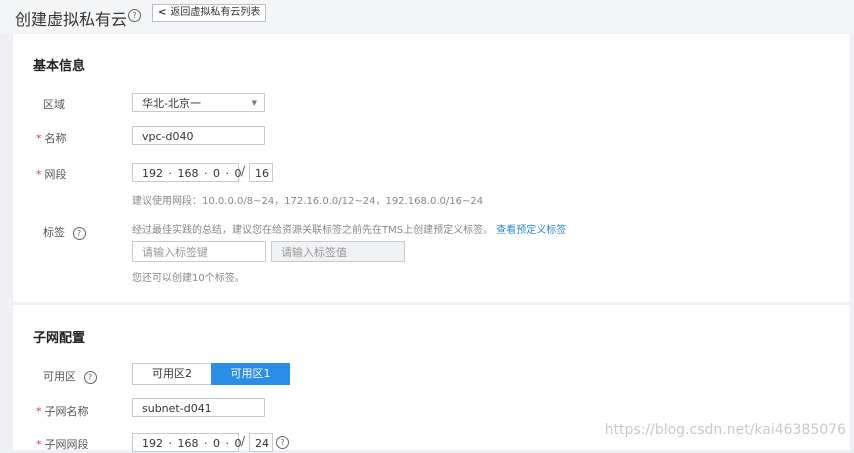 The height and width of the screenshot is (453, 854). I want to click on cidr-octet-3: 0, so click(216, 173).